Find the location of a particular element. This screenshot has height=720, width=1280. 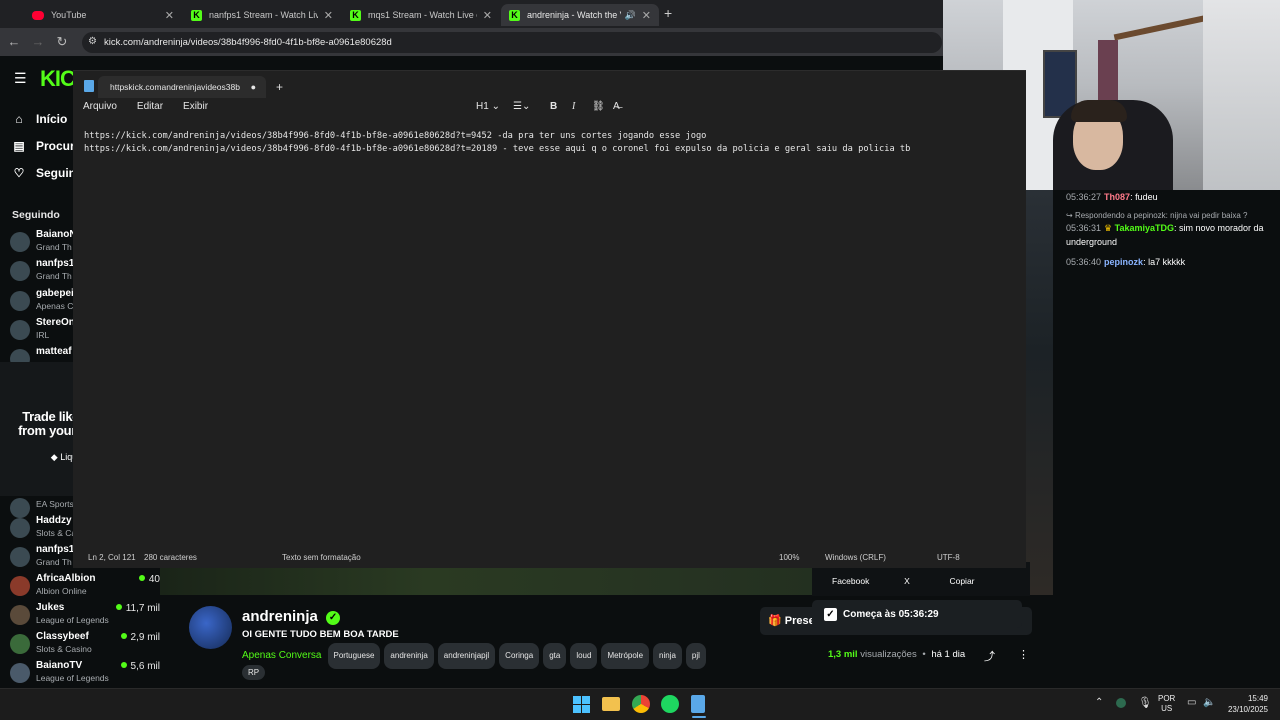

reload-icon: ↻ is located at coordinates (62, 42).